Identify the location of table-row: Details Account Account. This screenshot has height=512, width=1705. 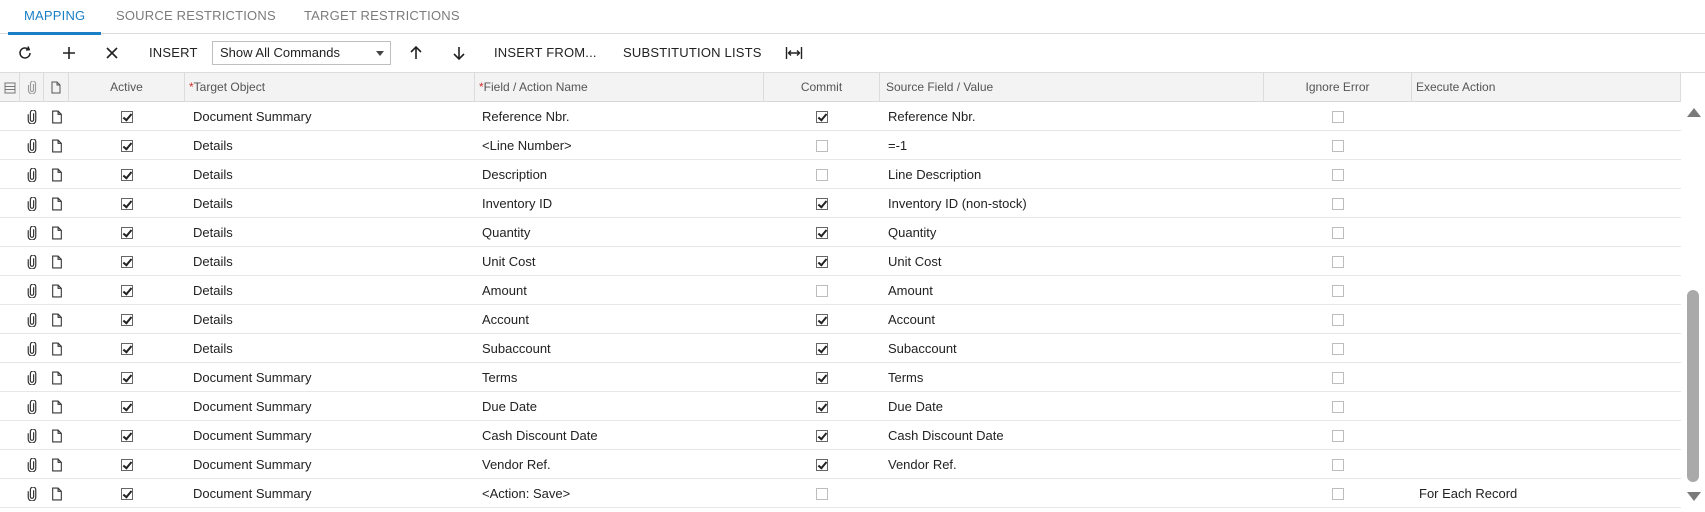
(840, 319).